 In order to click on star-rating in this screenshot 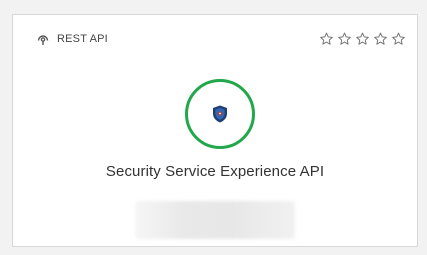, I will do `click(362, 39)`.